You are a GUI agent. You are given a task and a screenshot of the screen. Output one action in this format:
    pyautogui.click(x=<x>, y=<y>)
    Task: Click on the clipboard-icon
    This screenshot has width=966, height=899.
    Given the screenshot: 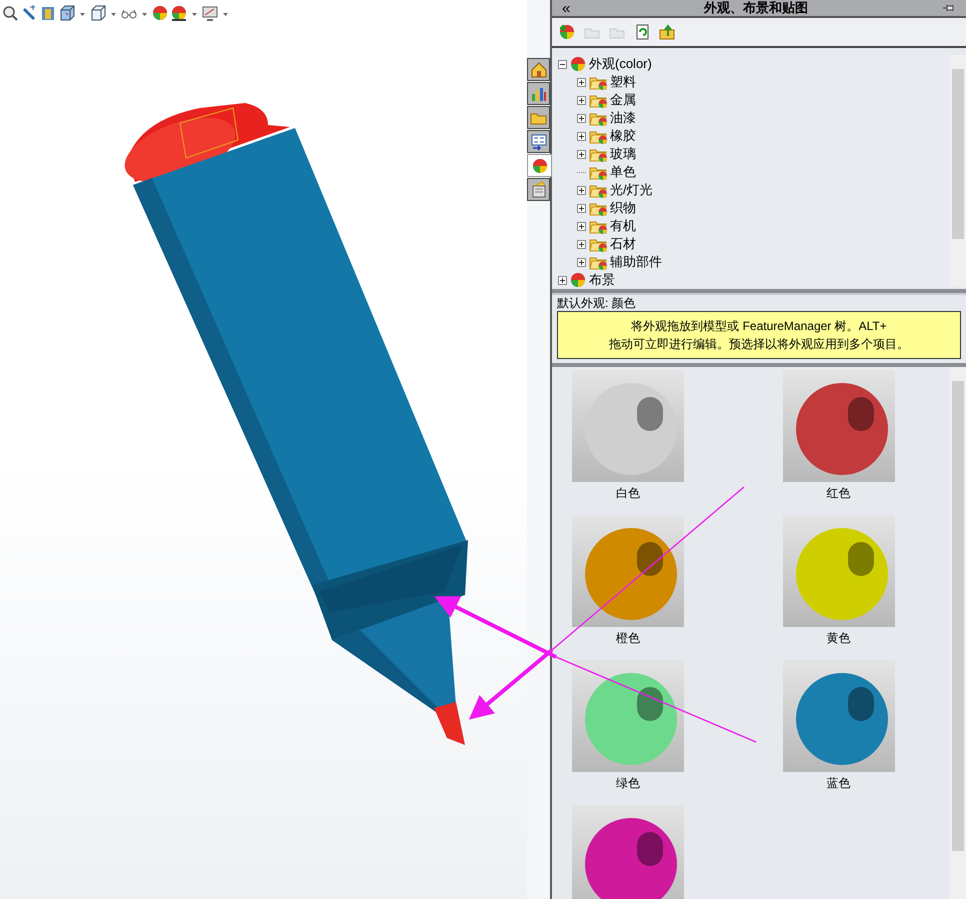 What is the action you would take?
    pyautogui.click(x=539, y=189)
    